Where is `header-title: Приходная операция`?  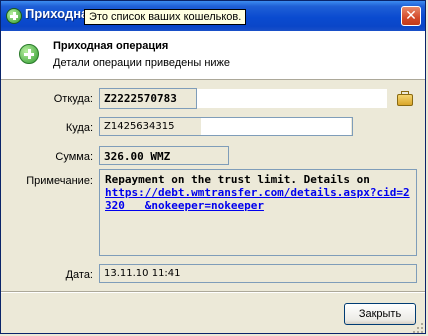
header-title: Приходная операция is located at coordinates (111, 46).